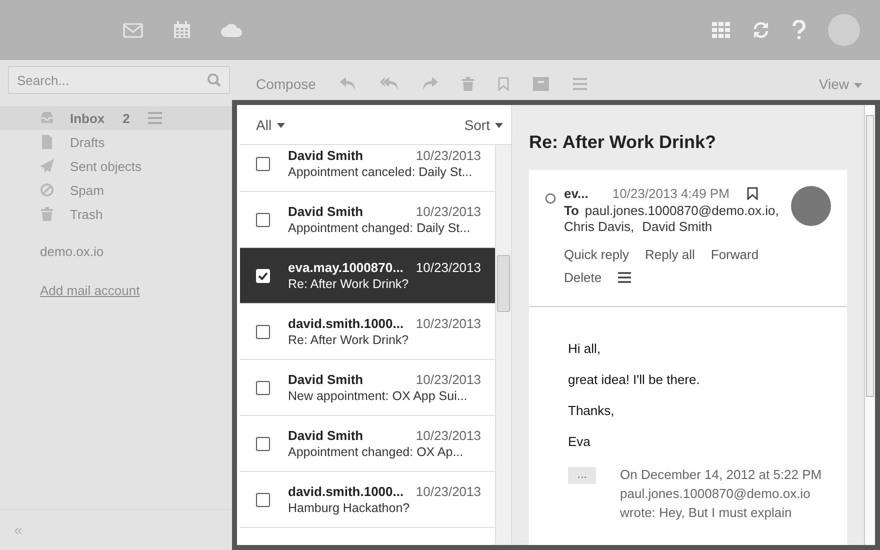  I want to click on folder-label: Sent objects, so click(106, 166).